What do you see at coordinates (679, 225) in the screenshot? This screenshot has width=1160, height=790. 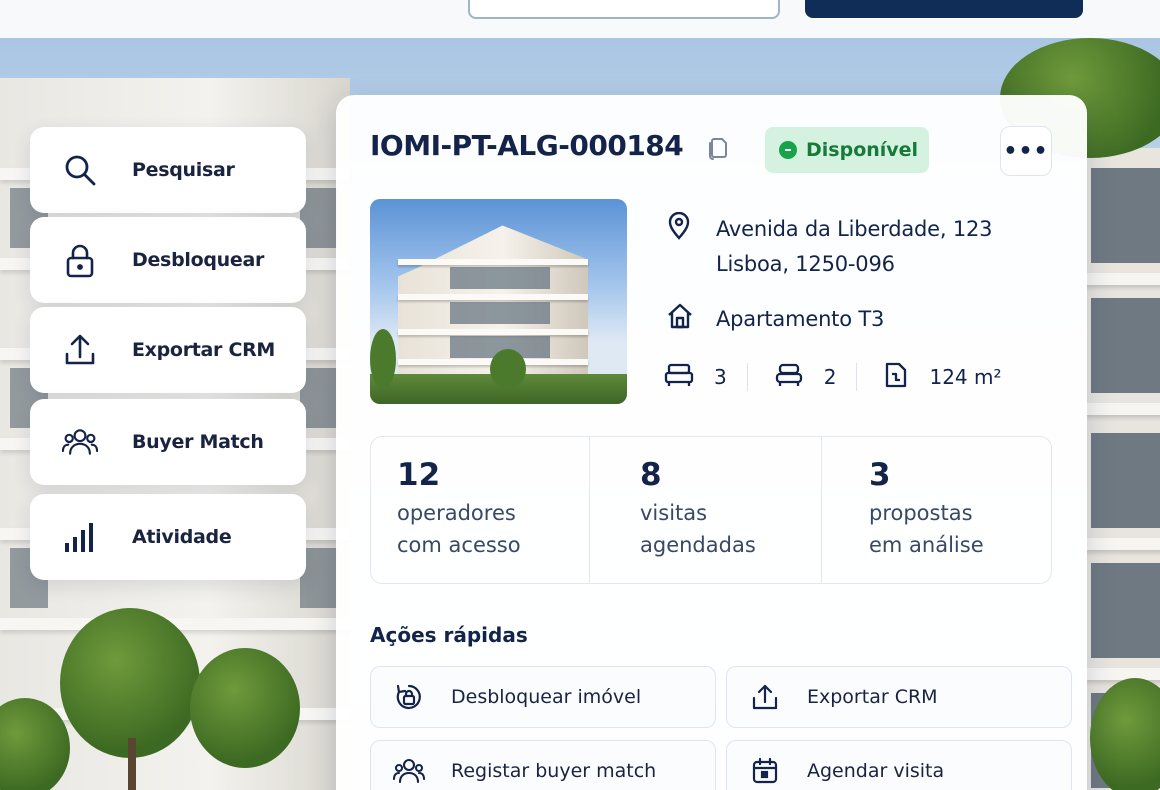 I see `location-pin-icon` at bounding box center [679, 225].